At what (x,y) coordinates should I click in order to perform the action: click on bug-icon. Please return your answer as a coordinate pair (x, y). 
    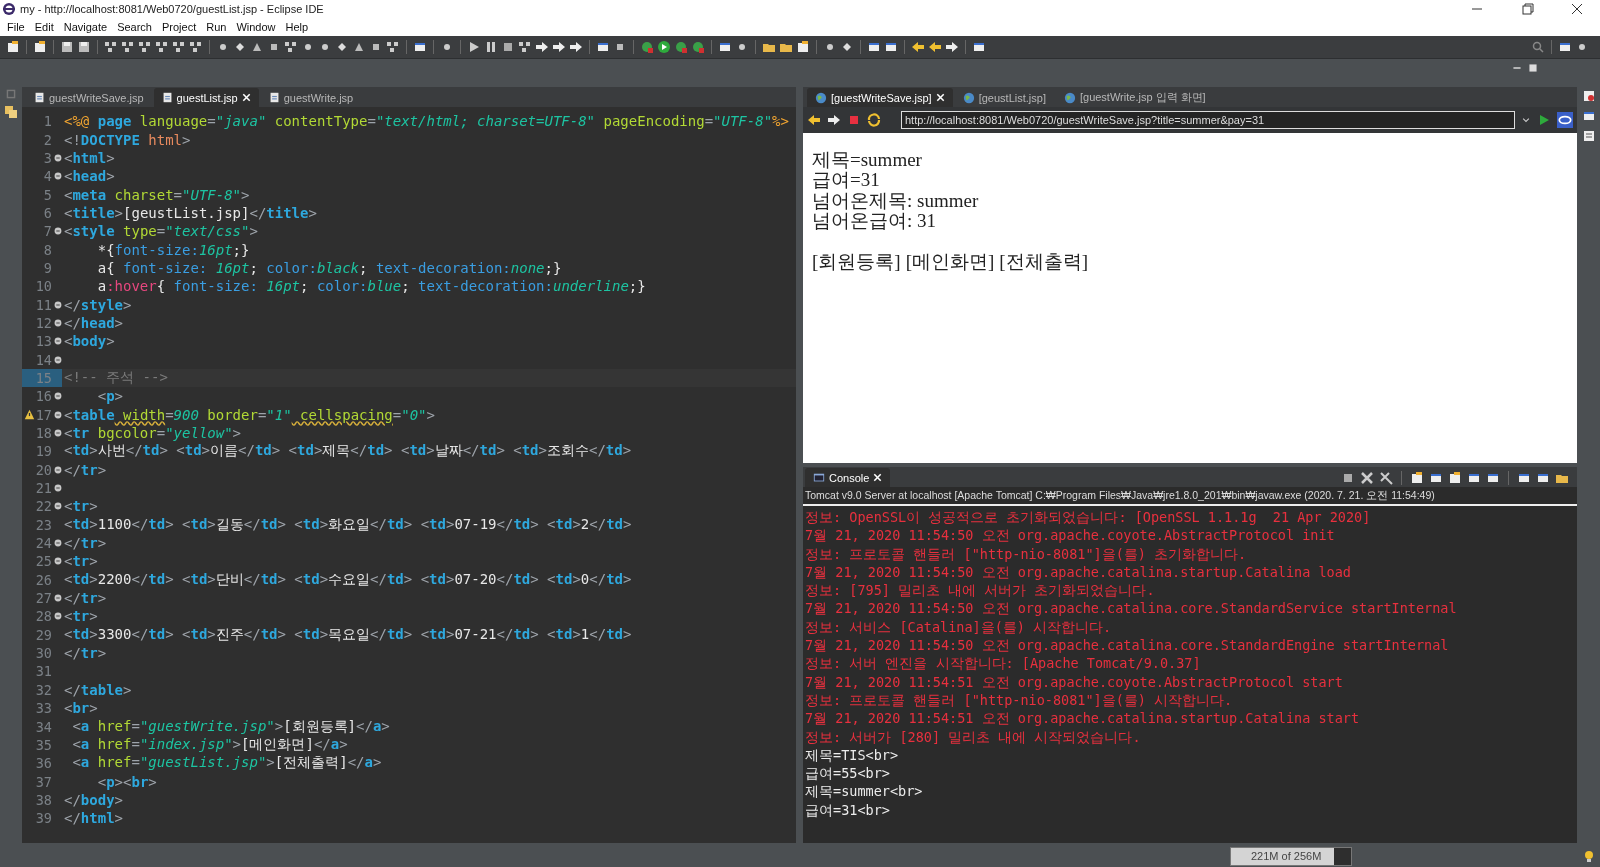
    Looking at the image, I should click on (1588, 96).